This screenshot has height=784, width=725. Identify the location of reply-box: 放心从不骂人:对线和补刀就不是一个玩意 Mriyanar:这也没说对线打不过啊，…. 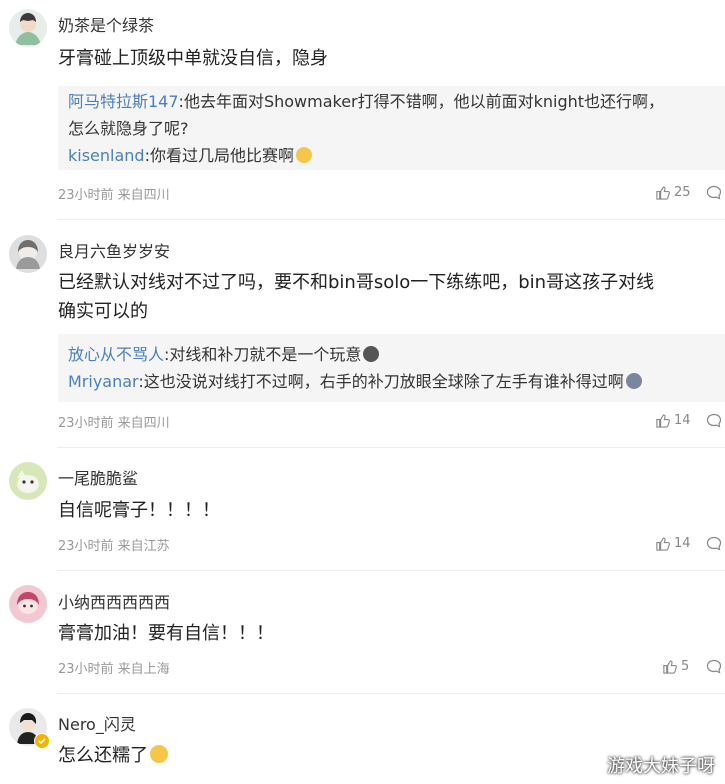
(391, 368).